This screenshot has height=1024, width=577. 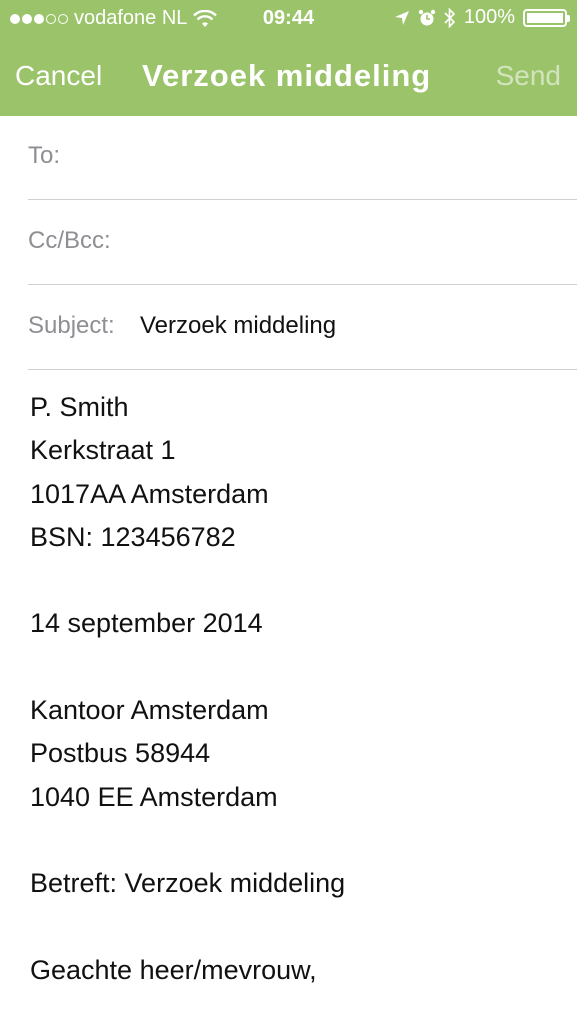 What do you see at coordinates (103, 450) in the screenshot?
I see `body-line: Kerkstraat 1` at bounding box center [103, 450].